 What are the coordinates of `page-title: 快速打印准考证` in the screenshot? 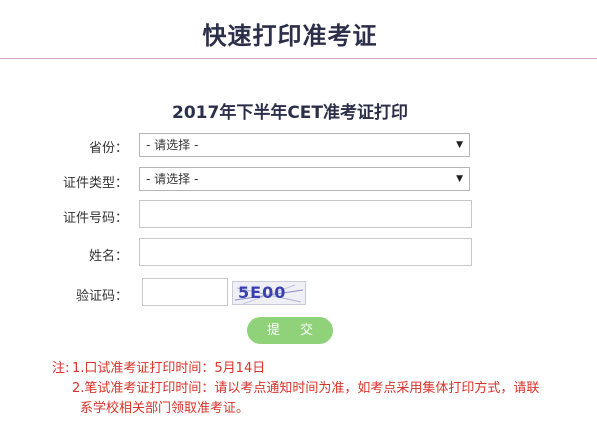 It's located at (290, 36).